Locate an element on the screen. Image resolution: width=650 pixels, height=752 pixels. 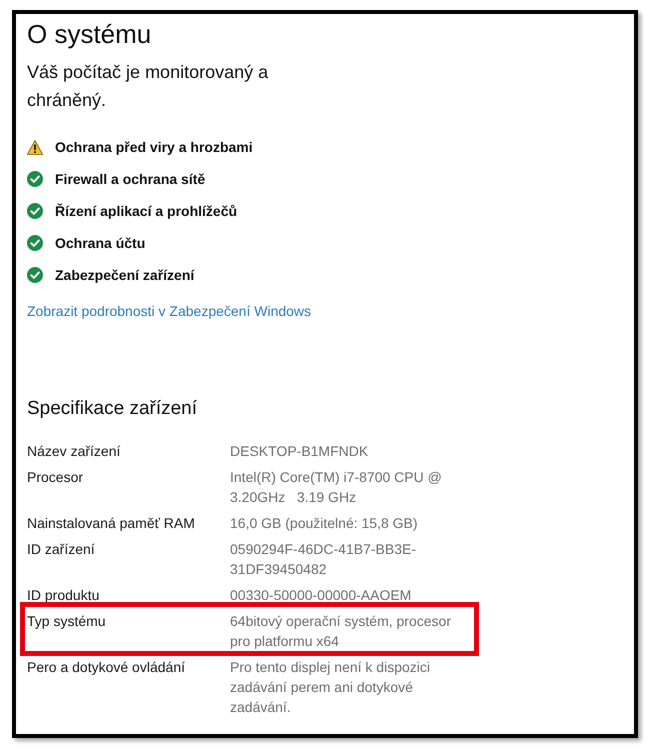
spec-value: 16,0 GB (použitelné: 15,8 GB) is located at coordinates (324, 523).